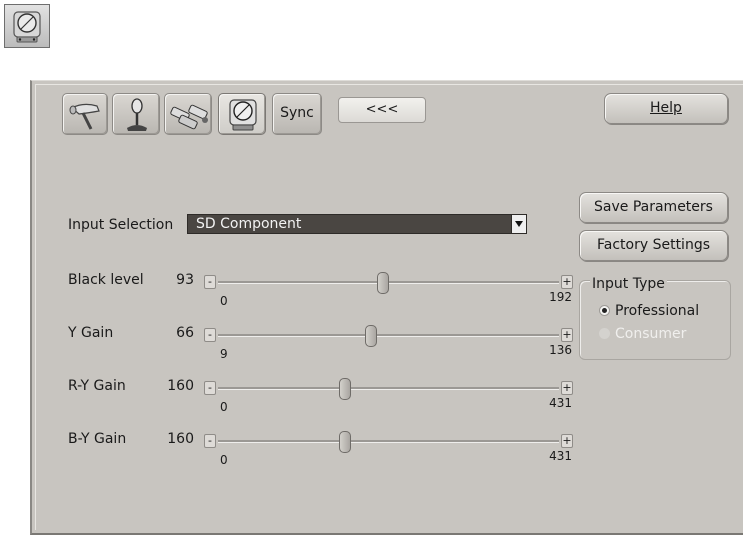  What do you see at coordinates (185, 280) in the screenshot?
I see `slider-value: 93` at bounding box center [185, 280].